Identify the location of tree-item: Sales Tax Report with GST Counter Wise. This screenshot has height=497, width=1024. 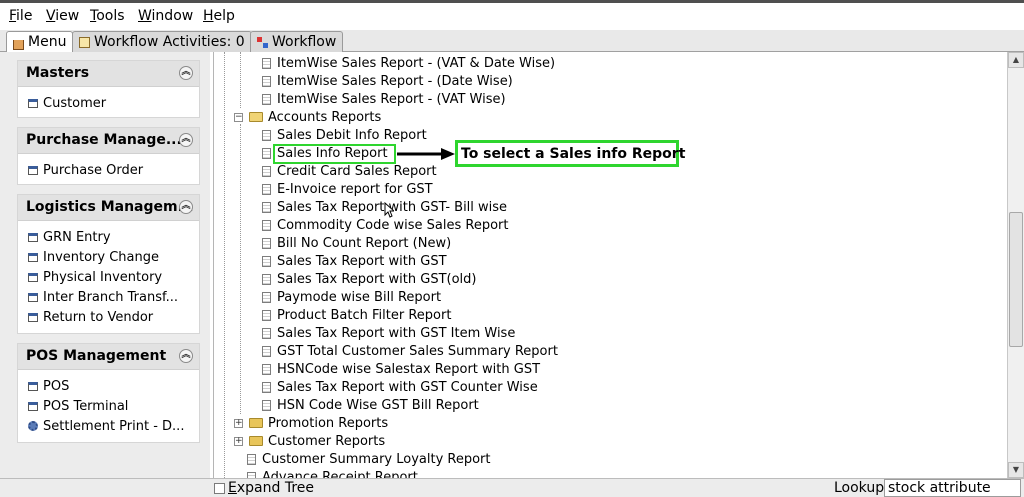
(400, 387).